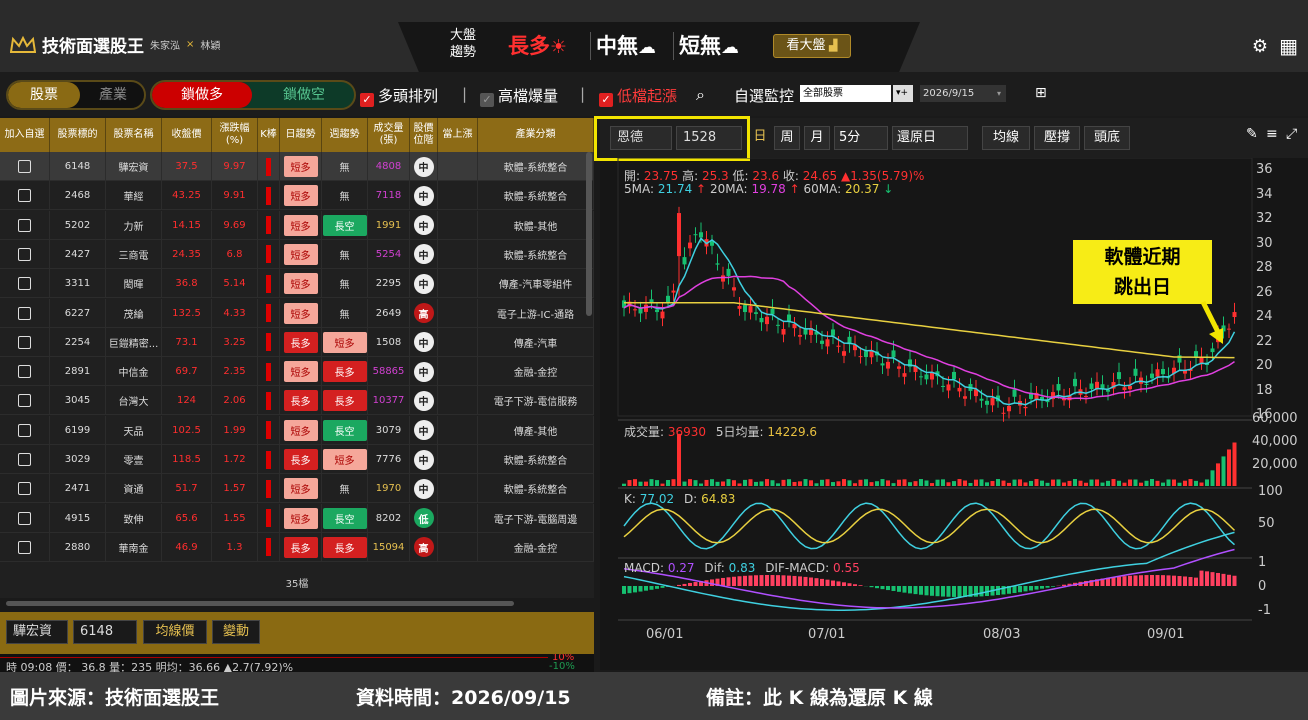  I want to click on table-row: 2468 華經 43.25 9.91 短多 無 7118 中 軟體-系統整合, so click(297, 196).